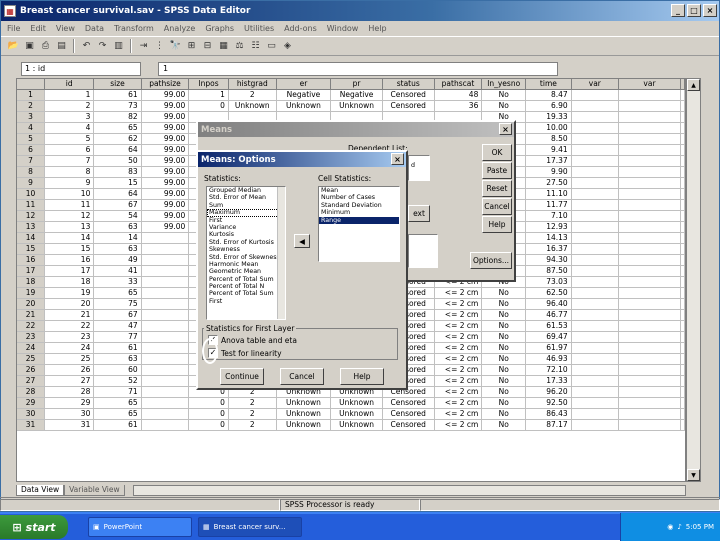 The height and width of the screenshot is (541, 720). What do you see at coordinates (243, 220) in the screenshot?
I see `statistics-item: First` at bounding box center [243, 220].